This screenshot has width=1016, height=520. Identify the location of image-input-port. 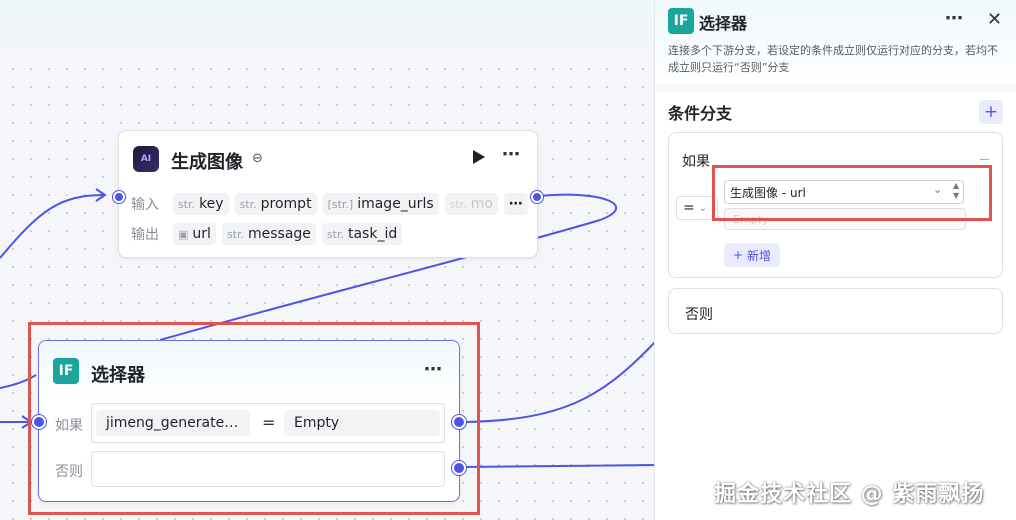
(119, 197).